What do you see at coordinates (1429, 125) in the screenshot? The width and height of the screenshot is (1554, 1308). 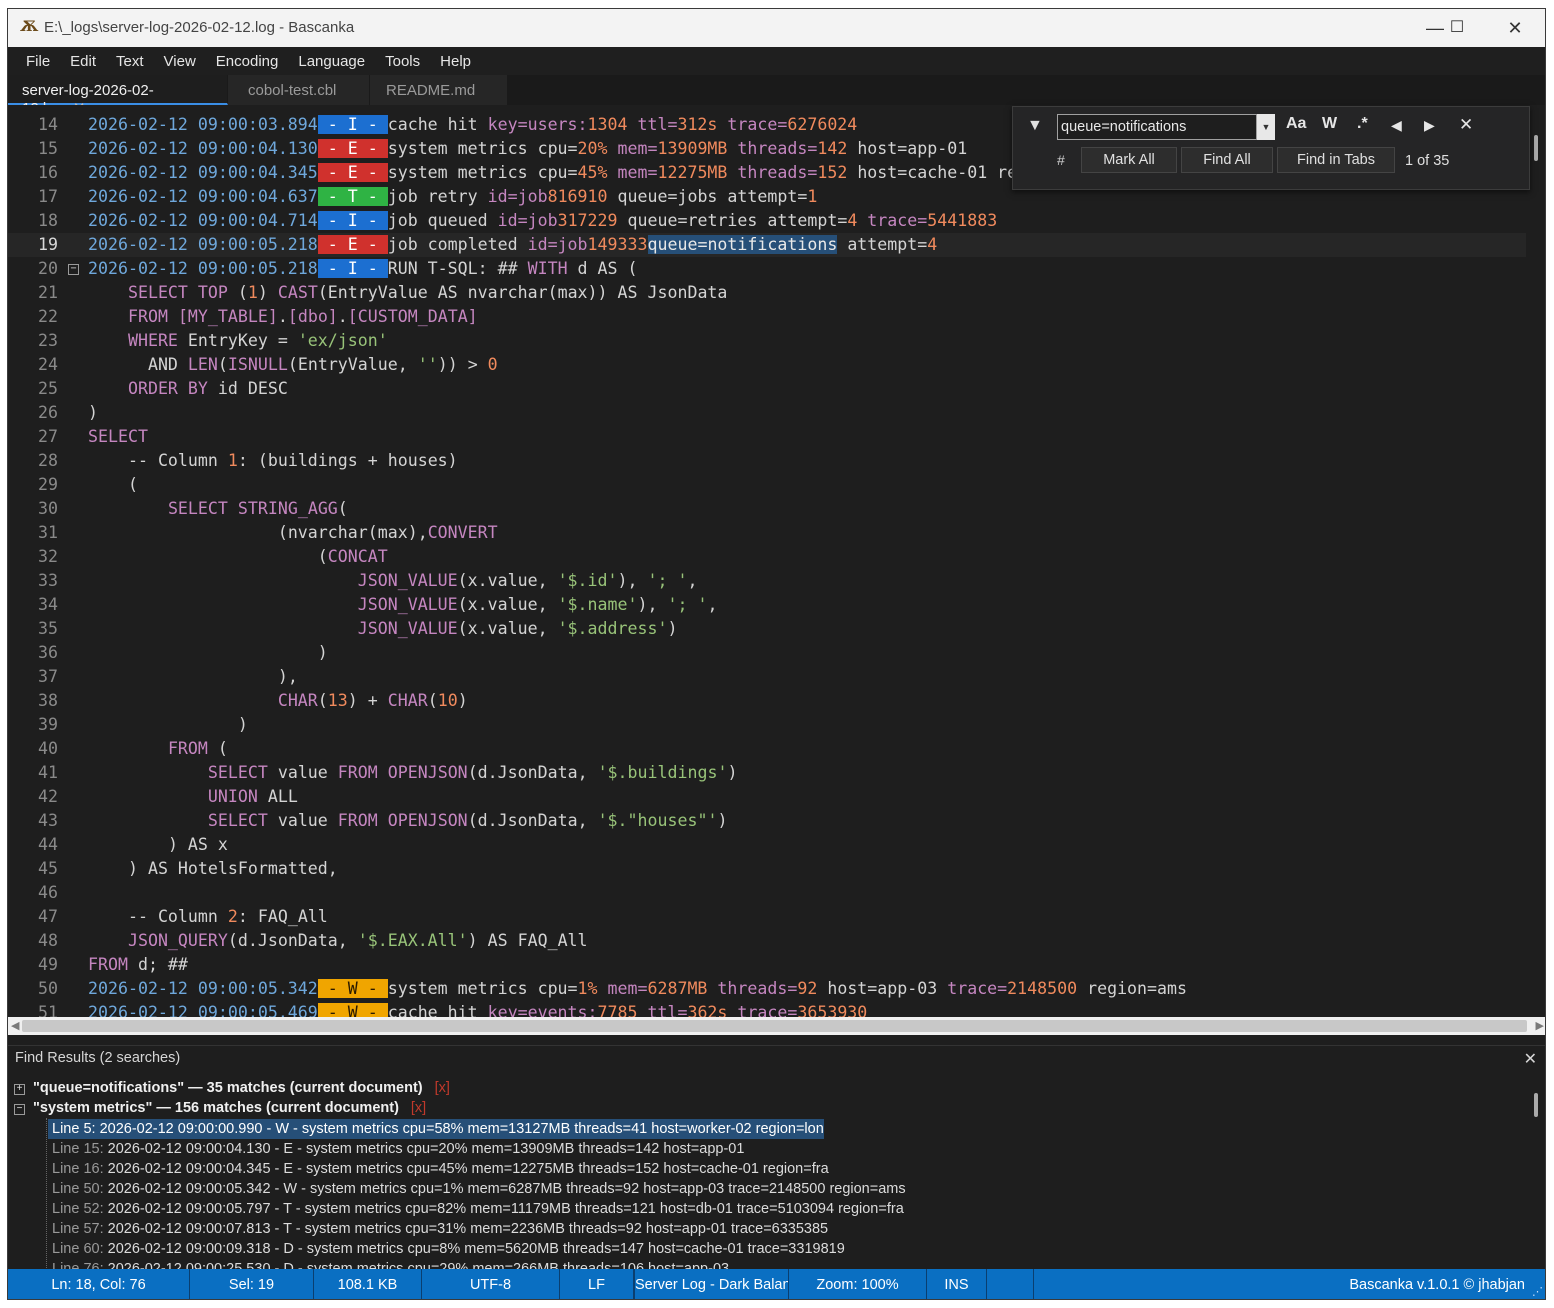 I see `find-next-icon: ▶` at bounding box center [1429, 125].